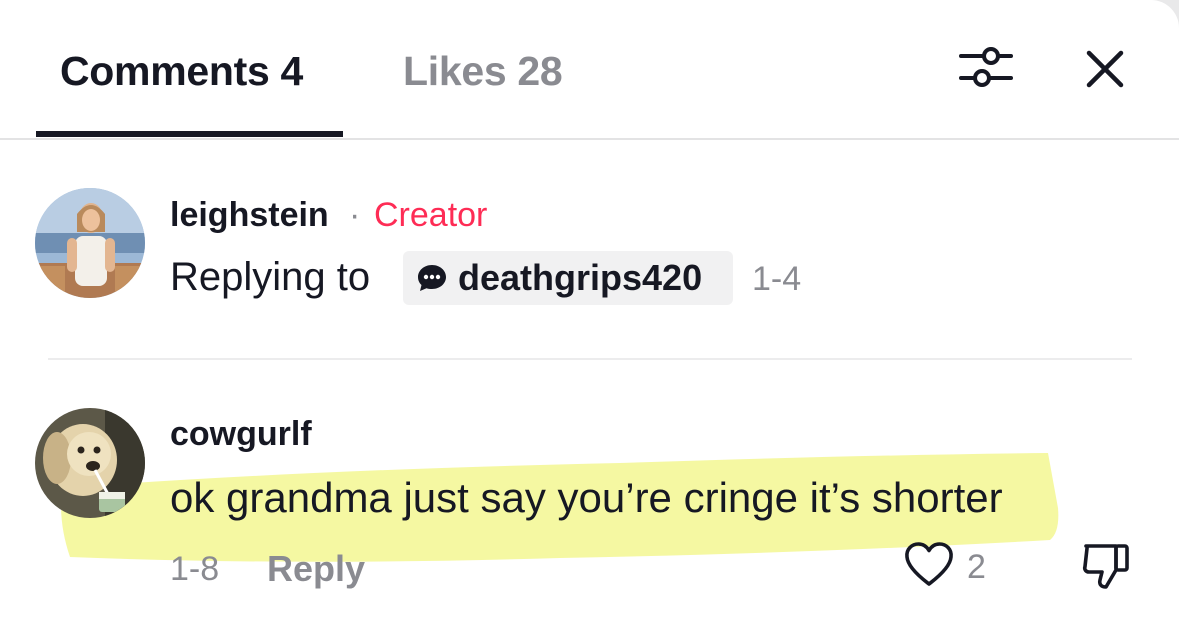  What do you see at coordinates (195, 569) in the screenshot?
I see `comment-date: 1-8` at bounding box center [195, 569].